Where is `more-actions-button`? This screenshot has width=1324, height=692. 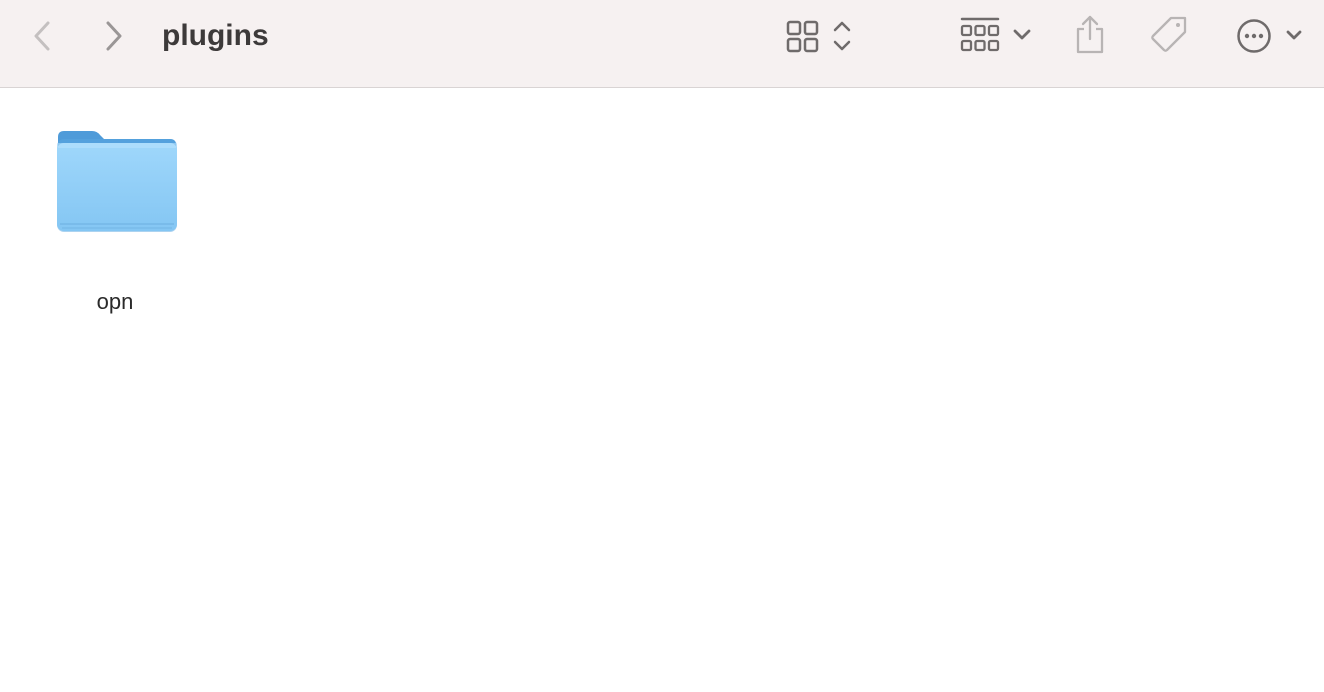 more-actions-button is located at coordinates (1272, 36).